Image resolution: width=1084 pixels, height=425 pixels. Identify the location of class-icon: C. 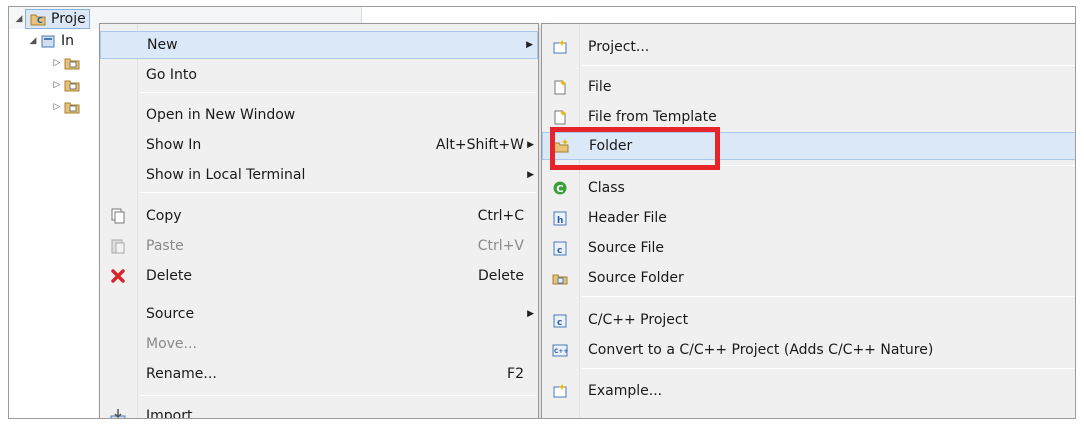
(560, 188).